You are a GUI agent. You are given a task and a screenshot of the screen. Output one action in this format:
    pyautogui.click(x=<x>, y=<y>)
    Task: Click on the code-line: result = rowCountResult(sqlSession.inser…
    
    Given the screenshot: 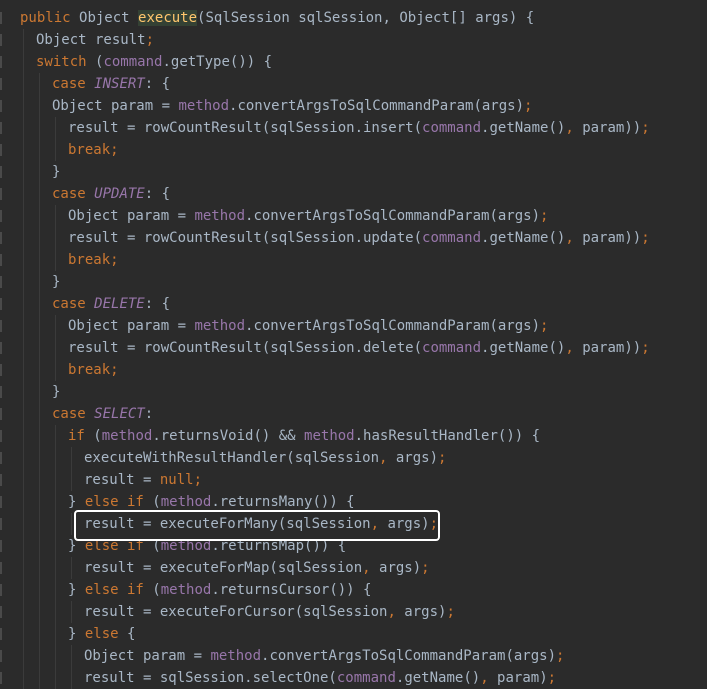 What is the action you would take?
    pyautogui.click(x=353, y=128)
    